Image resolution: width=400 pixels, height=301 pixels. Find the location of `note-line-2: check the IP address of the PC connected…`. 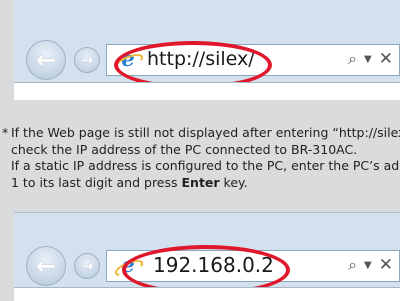

note-line-2: check the IP address of the PC connected… is located at coordinates (200, 150).